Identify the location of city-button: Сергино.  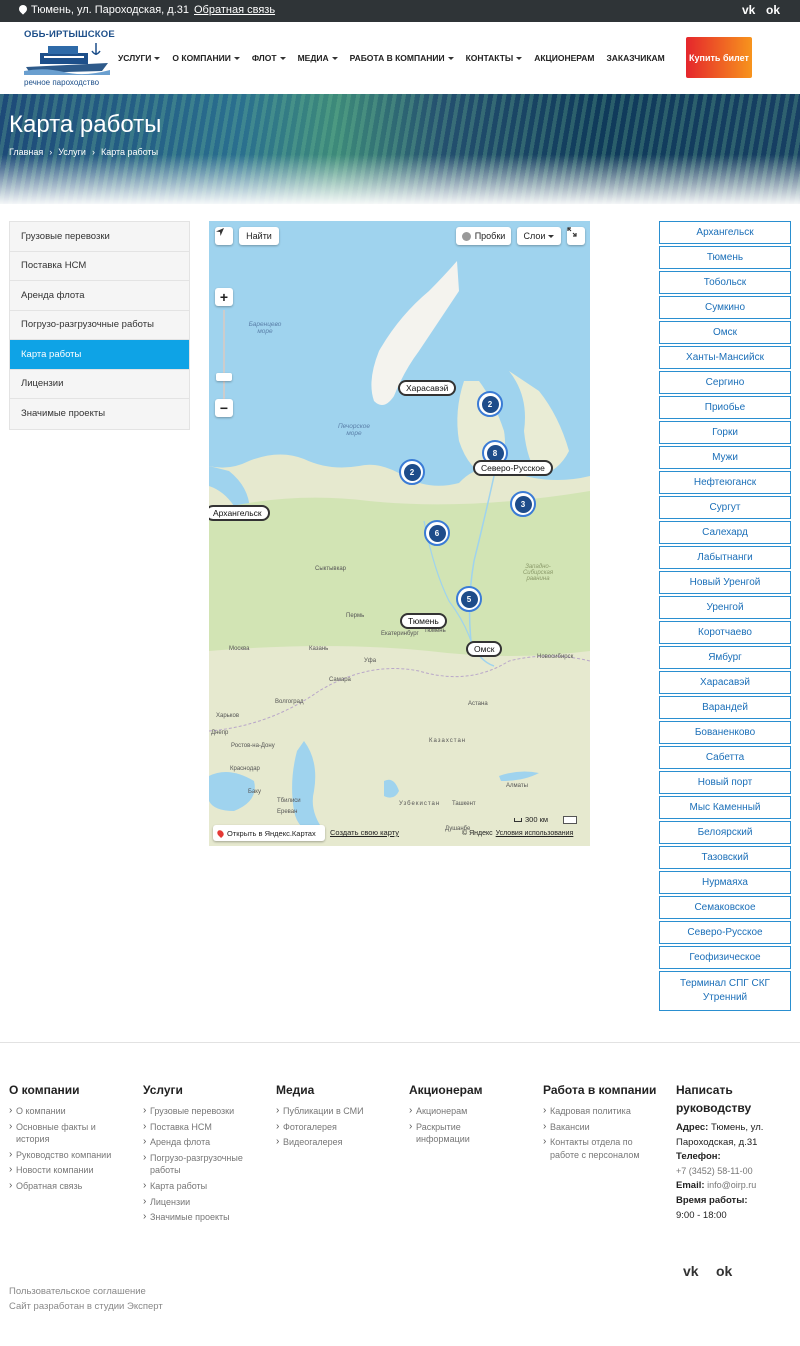
(725, 382).